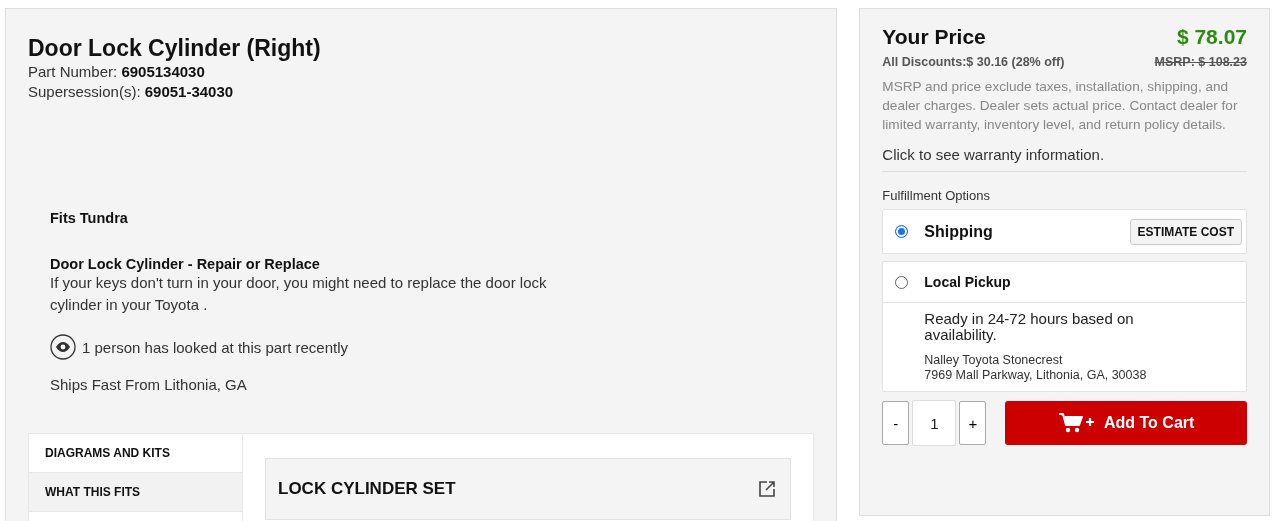 The height and width of the screenshot is (521, 1278). Describe the element at coordinates (973, 423) in the screenshot. I see `increase-button: +` at that location.